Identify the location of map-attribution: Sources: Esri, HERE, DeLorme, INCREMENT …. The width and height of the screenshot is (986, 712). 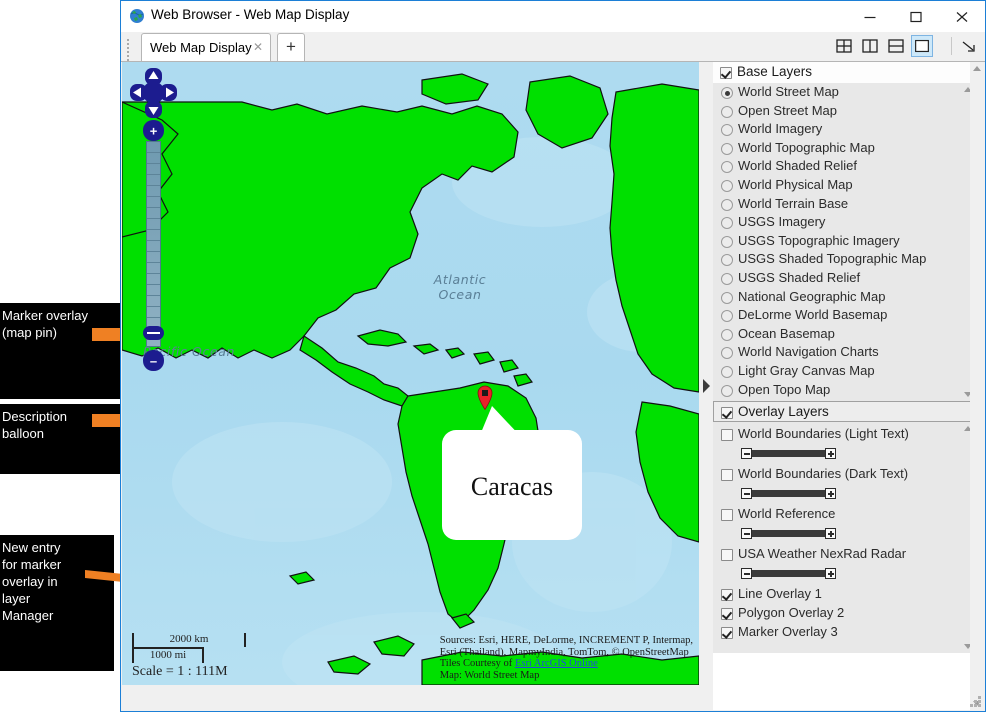
(566, 658).